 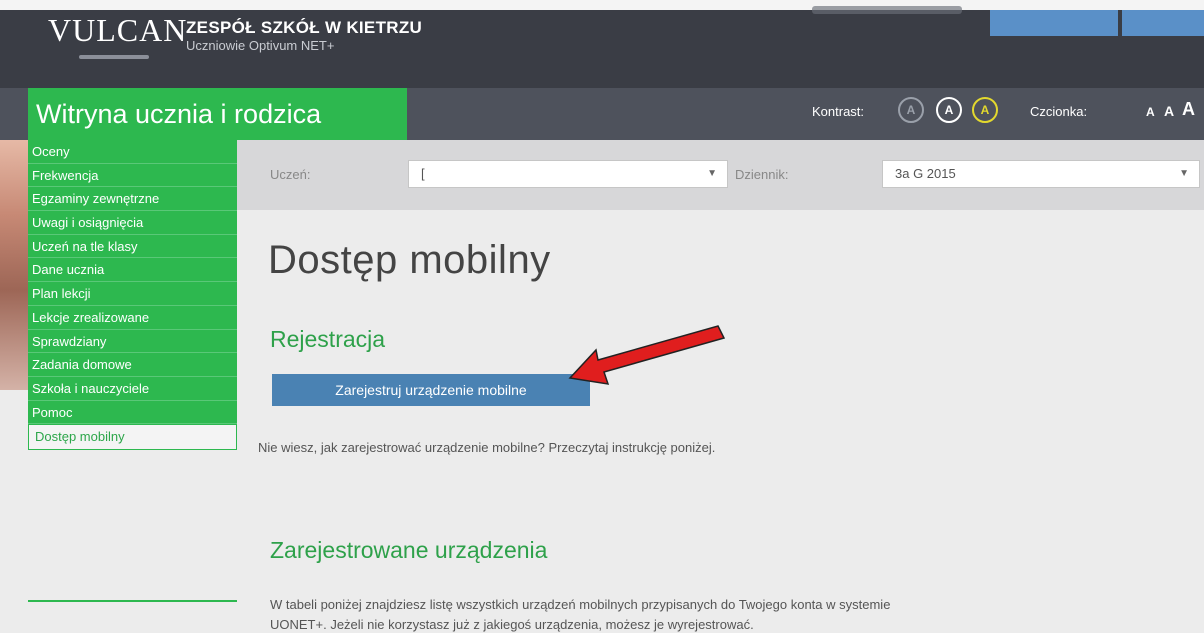 I want to click on red-arrow-annotation, so click(x=647, y=355).